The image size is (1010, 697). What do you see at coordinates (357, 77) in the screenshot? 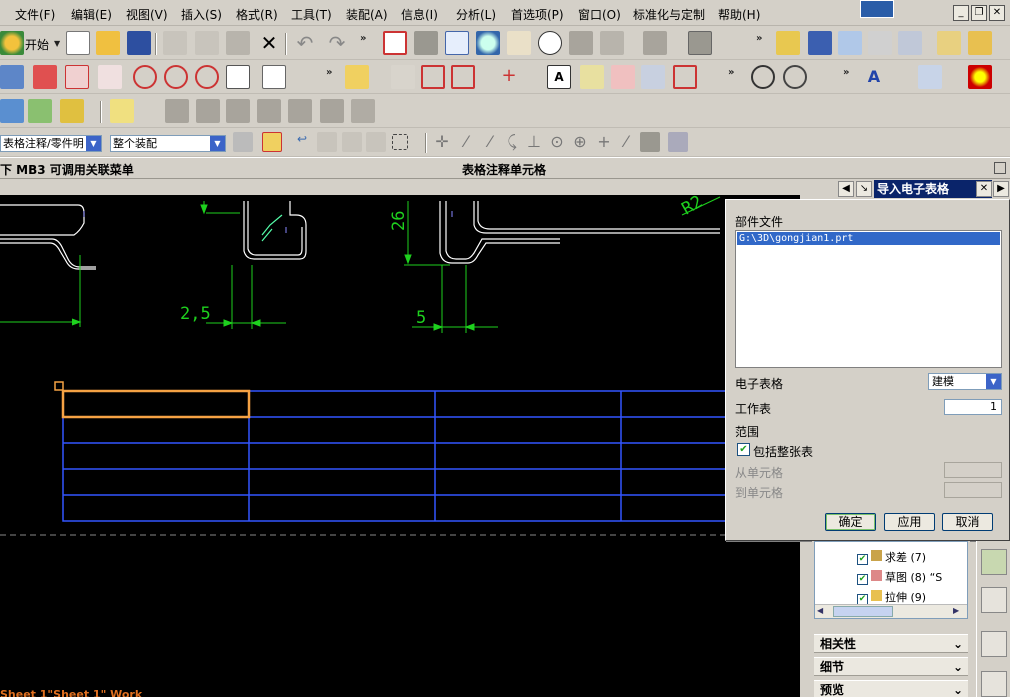
I see `dimension-icon` at bounding box center [357, 77].